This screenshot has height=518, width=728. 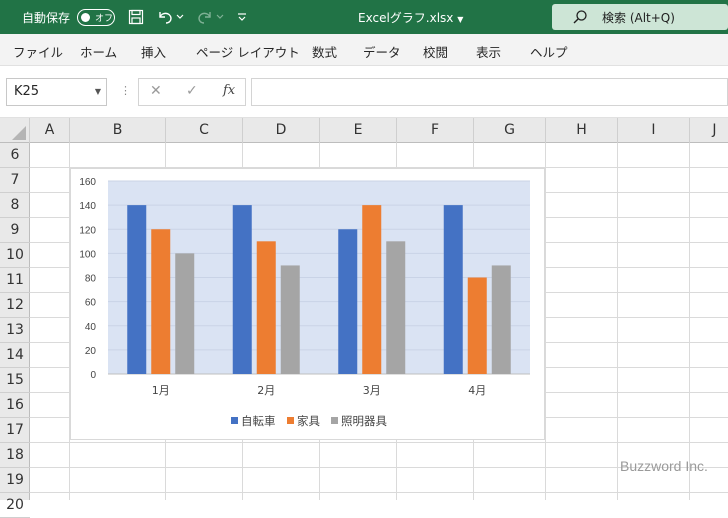 I want to click on y-tick-label: 0, so click(x=93, y=375).